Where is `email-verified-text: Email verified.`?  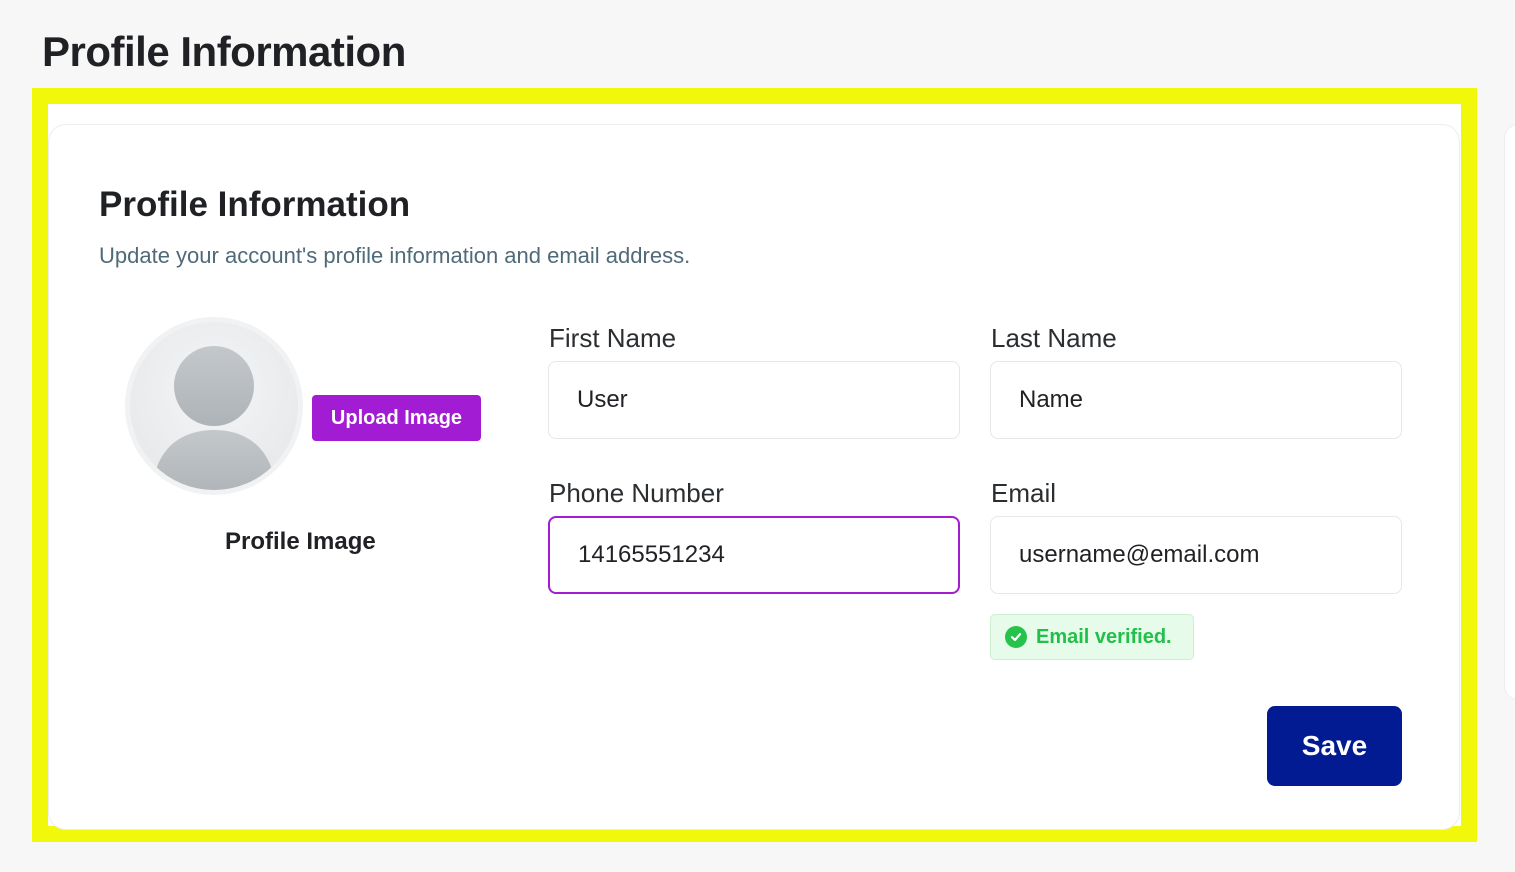 email-verified-text: Email verified. is located at coordinates (1104, 636).